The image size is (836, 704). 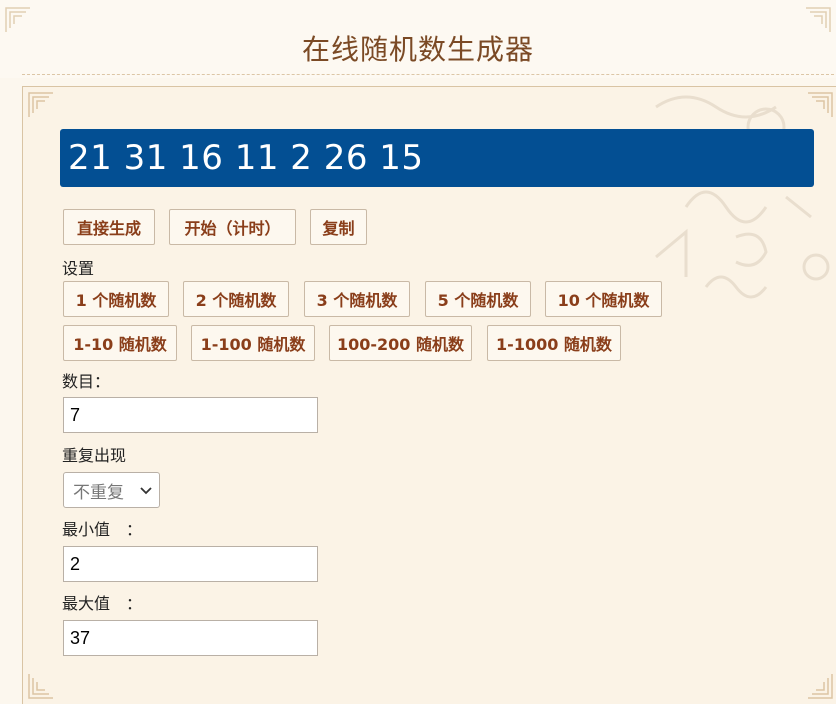 I want to click on preset-3-numbers-button: 3 个随机数, so click(x=357, y=299).